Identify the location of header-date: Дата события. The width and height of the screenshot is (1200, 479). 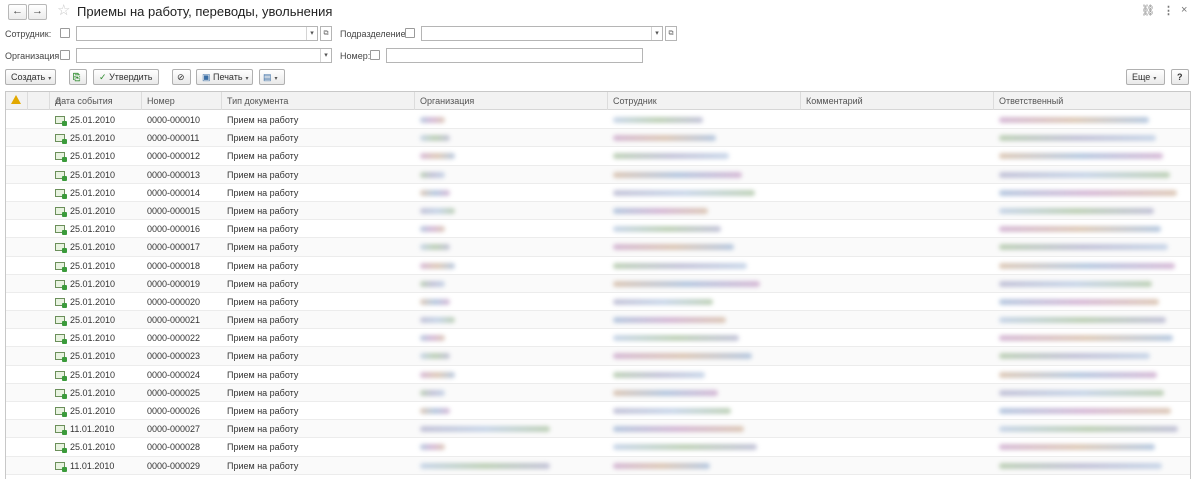
(96, 101).